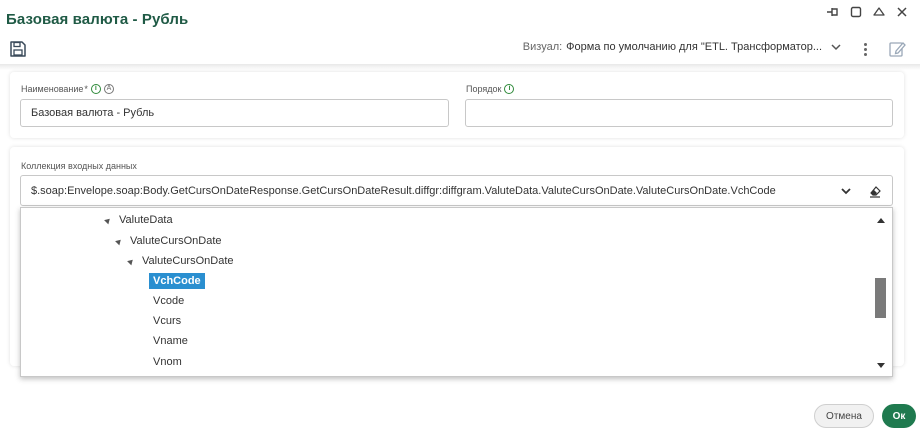 This screenshot has width=920, height=431. What do you see at coordinates (865, 49) in the screenshot?
I see `more-options-icon` at bounding box center [865, 49].